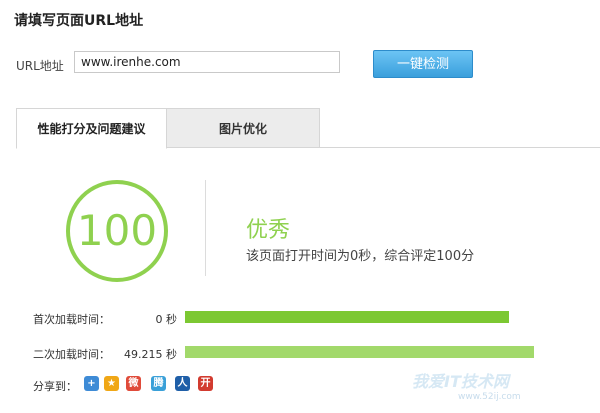  Describe the element at coordinates (55, 386) in the screenshot. I see `share-label: 分享到：` at that location.